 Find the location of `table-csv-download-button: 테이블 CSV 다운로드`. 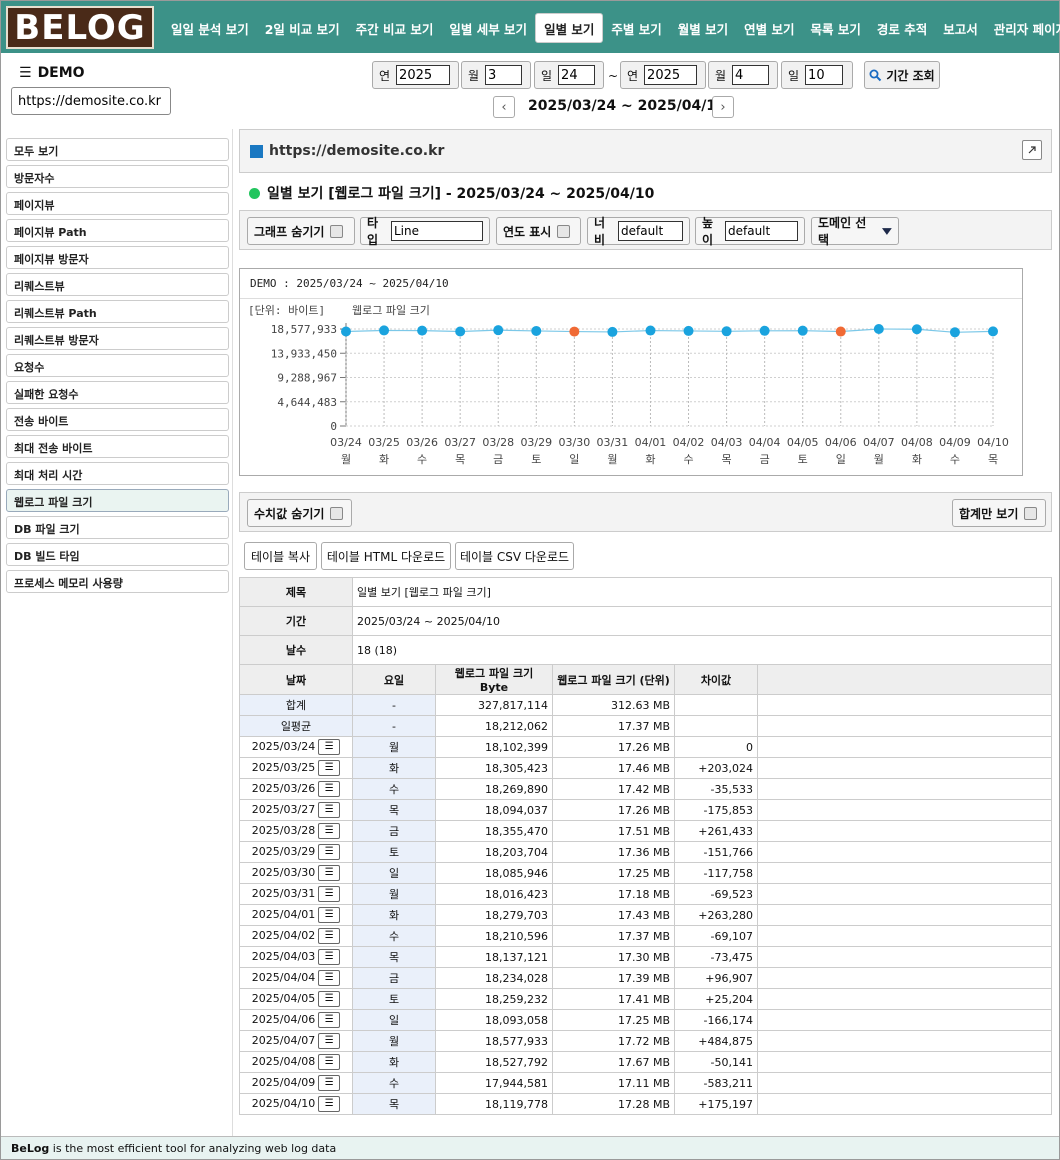

table-csv-download-button: 테이블 CSV 다운로드 is located at coordinates (514, 556).